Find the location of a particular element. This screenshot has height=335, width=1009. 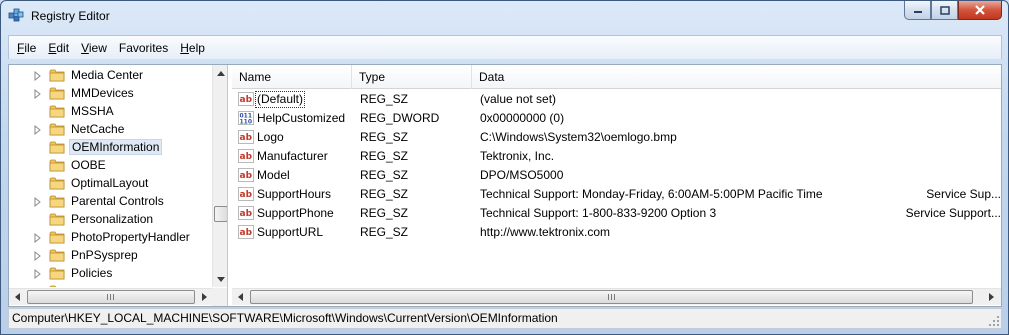

value-name: SupportURL is located at coordinates (290, 232).